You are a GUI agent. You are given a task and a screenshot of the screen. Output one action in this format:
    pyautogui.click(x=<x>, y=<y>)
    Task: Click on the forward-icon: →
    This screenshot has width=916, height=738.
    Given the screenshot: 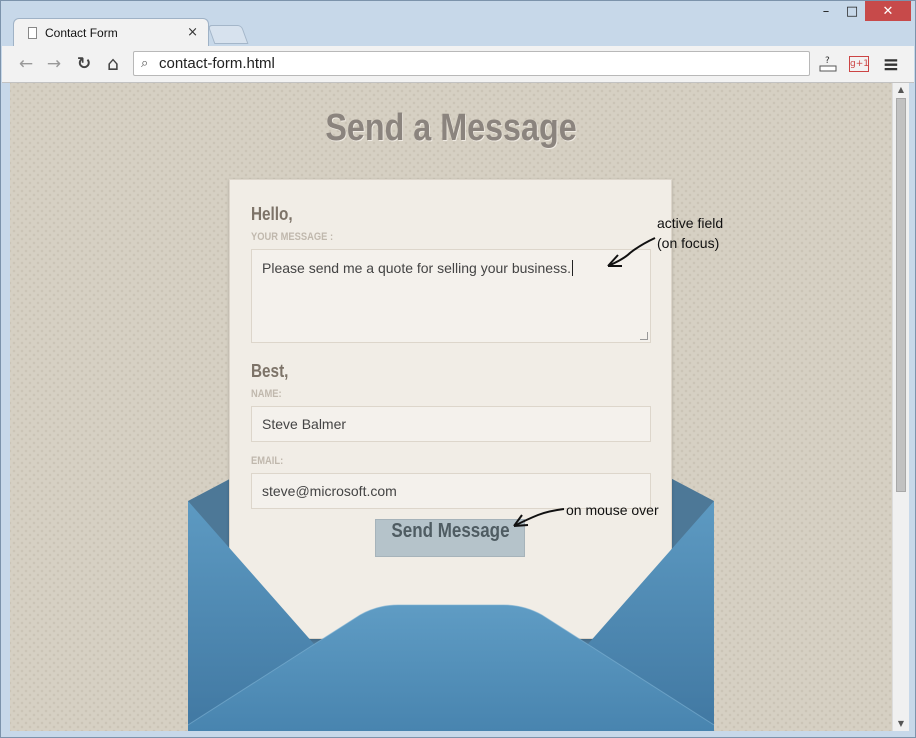 What is the action you would take?
    pyautogui.click(x=54, y=64)
    